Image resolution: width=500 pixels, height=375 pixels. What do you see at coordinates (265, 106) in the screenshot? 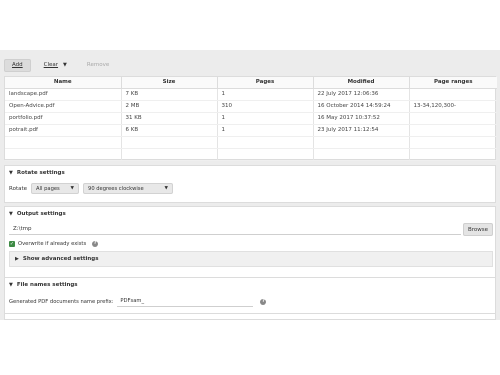
I see `cell-pages: 310` at bounding box center [265, 106].